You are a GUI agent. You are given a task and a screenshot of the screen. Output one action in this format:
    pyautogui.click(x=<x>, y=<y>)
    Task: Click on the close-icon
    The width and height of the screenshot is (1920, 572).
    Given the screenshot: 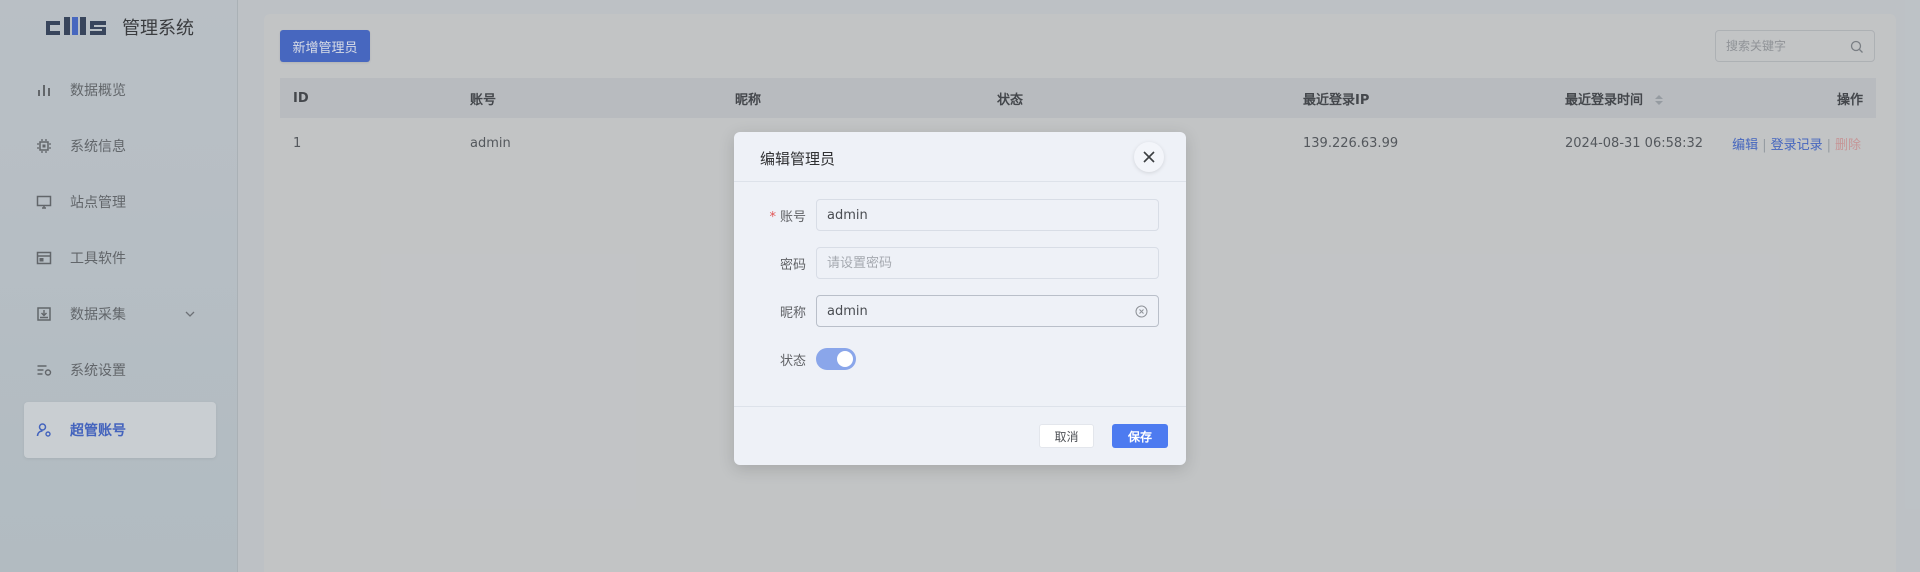 What is the action you would take?
    pyautogui.click(x=1149, y=157)
    